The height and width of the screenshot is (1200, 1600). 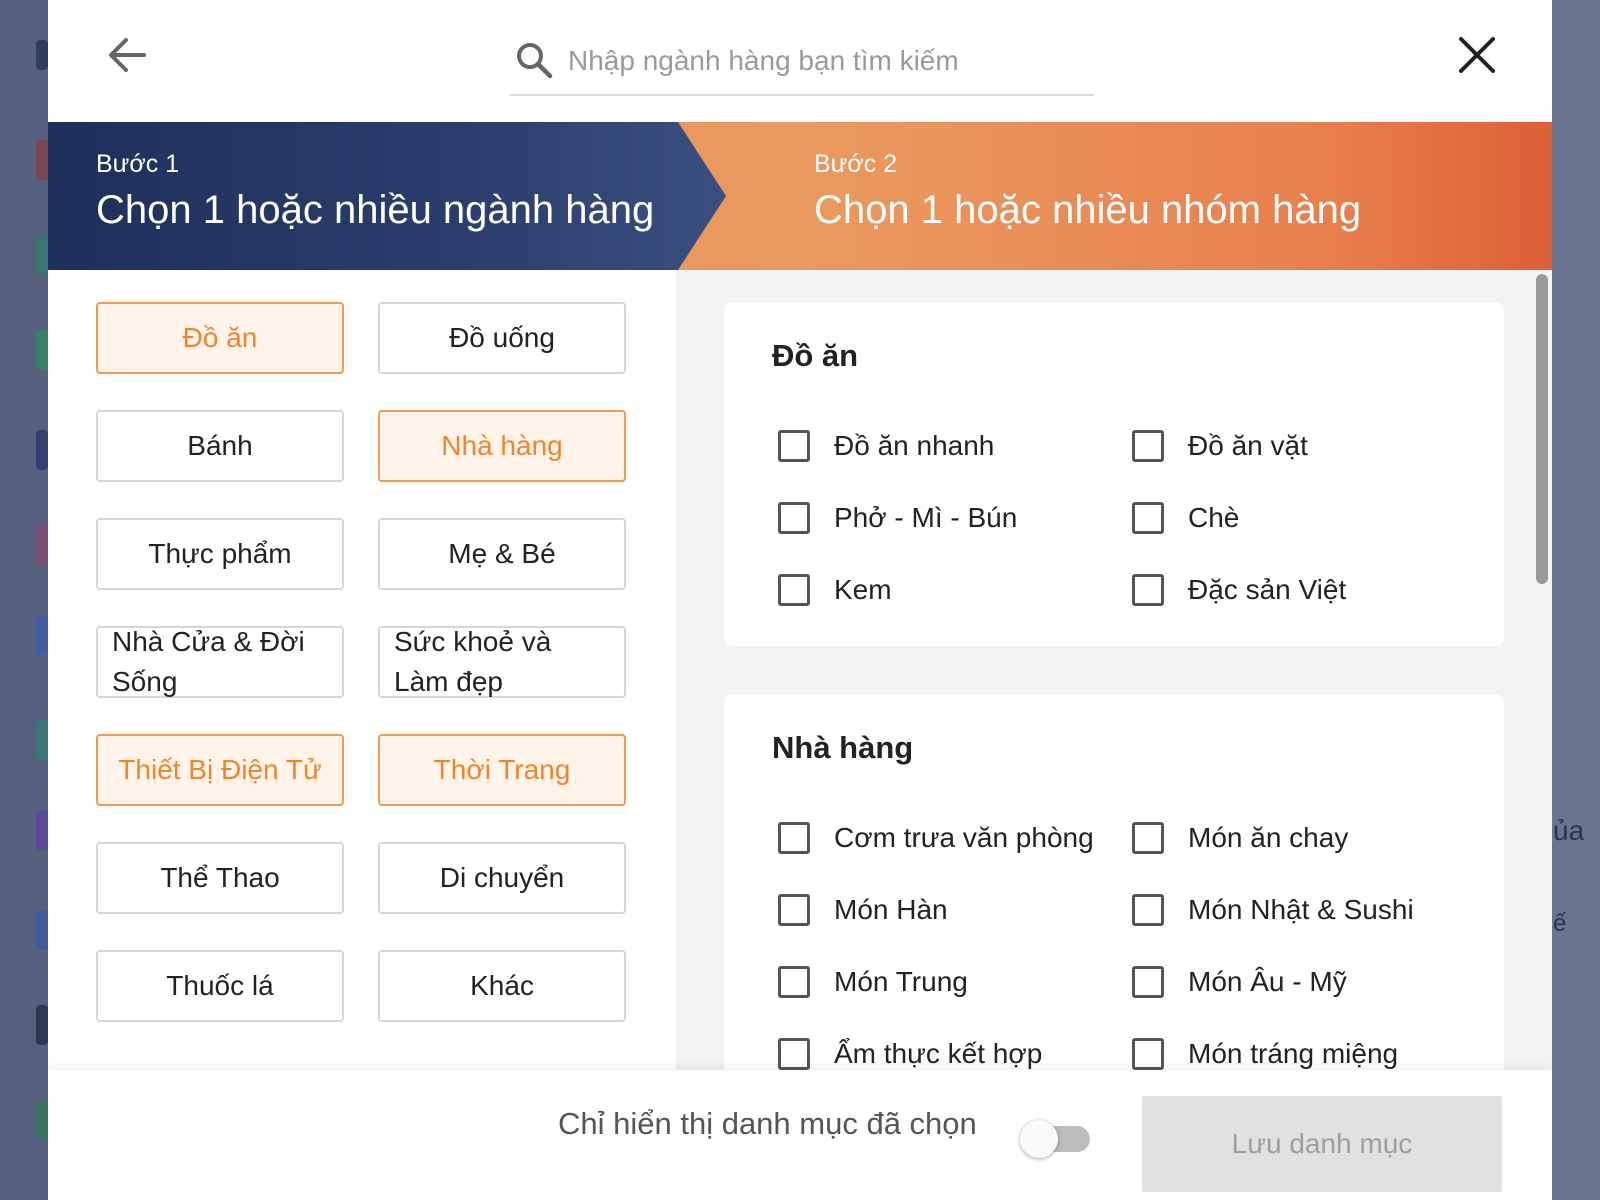 I want to click on option-label: Món Trung, so click(x=901, y=981).